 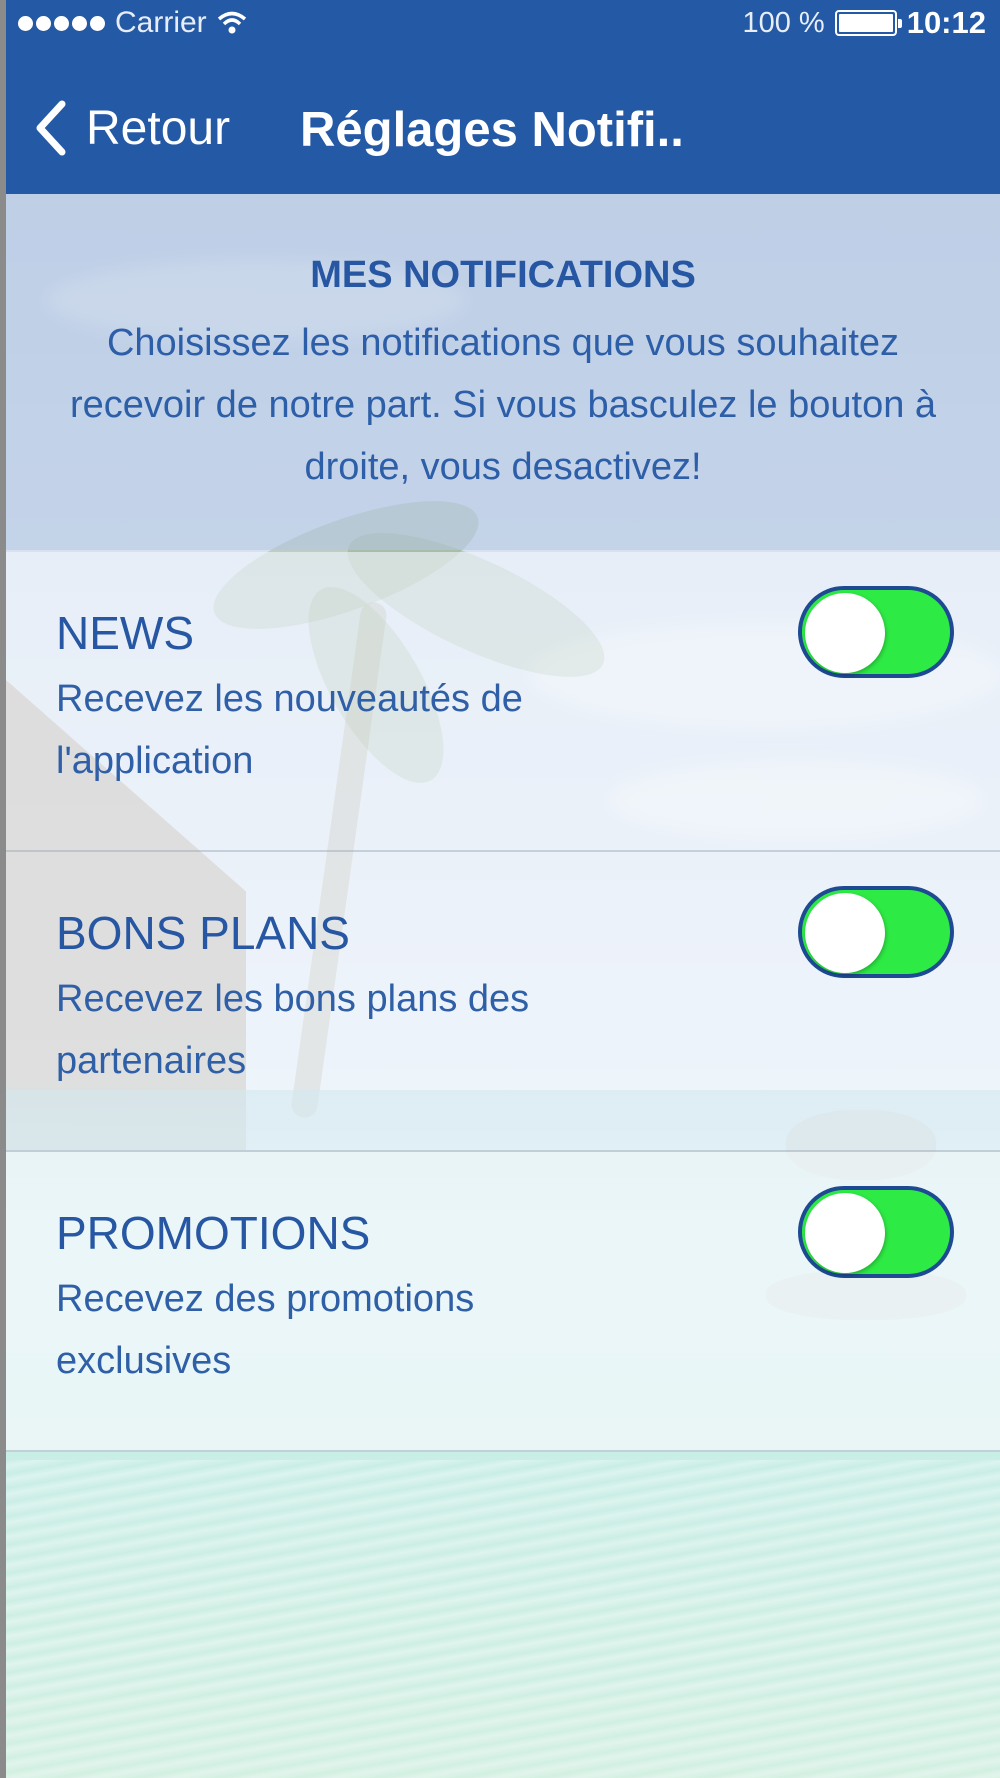 I want to click on setting-title: PROMOTIONS, so click(x=213, y=1233).